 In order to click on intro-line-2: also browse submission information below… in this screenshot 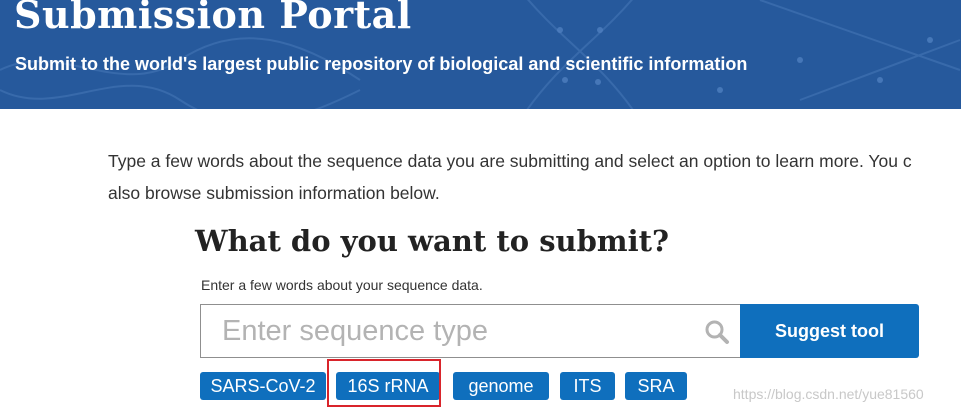, I will do `click(274, 193)`.